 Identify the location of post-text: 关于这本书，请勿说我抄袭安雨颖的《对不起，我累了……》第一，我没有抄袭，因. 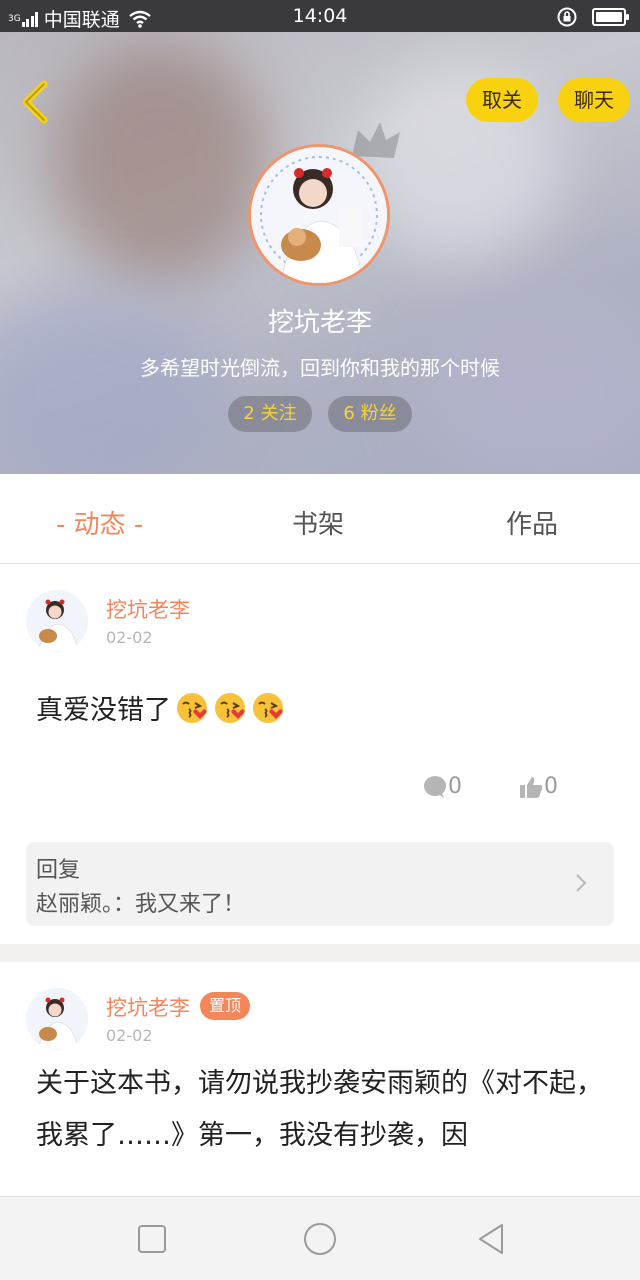
(319, 1109).